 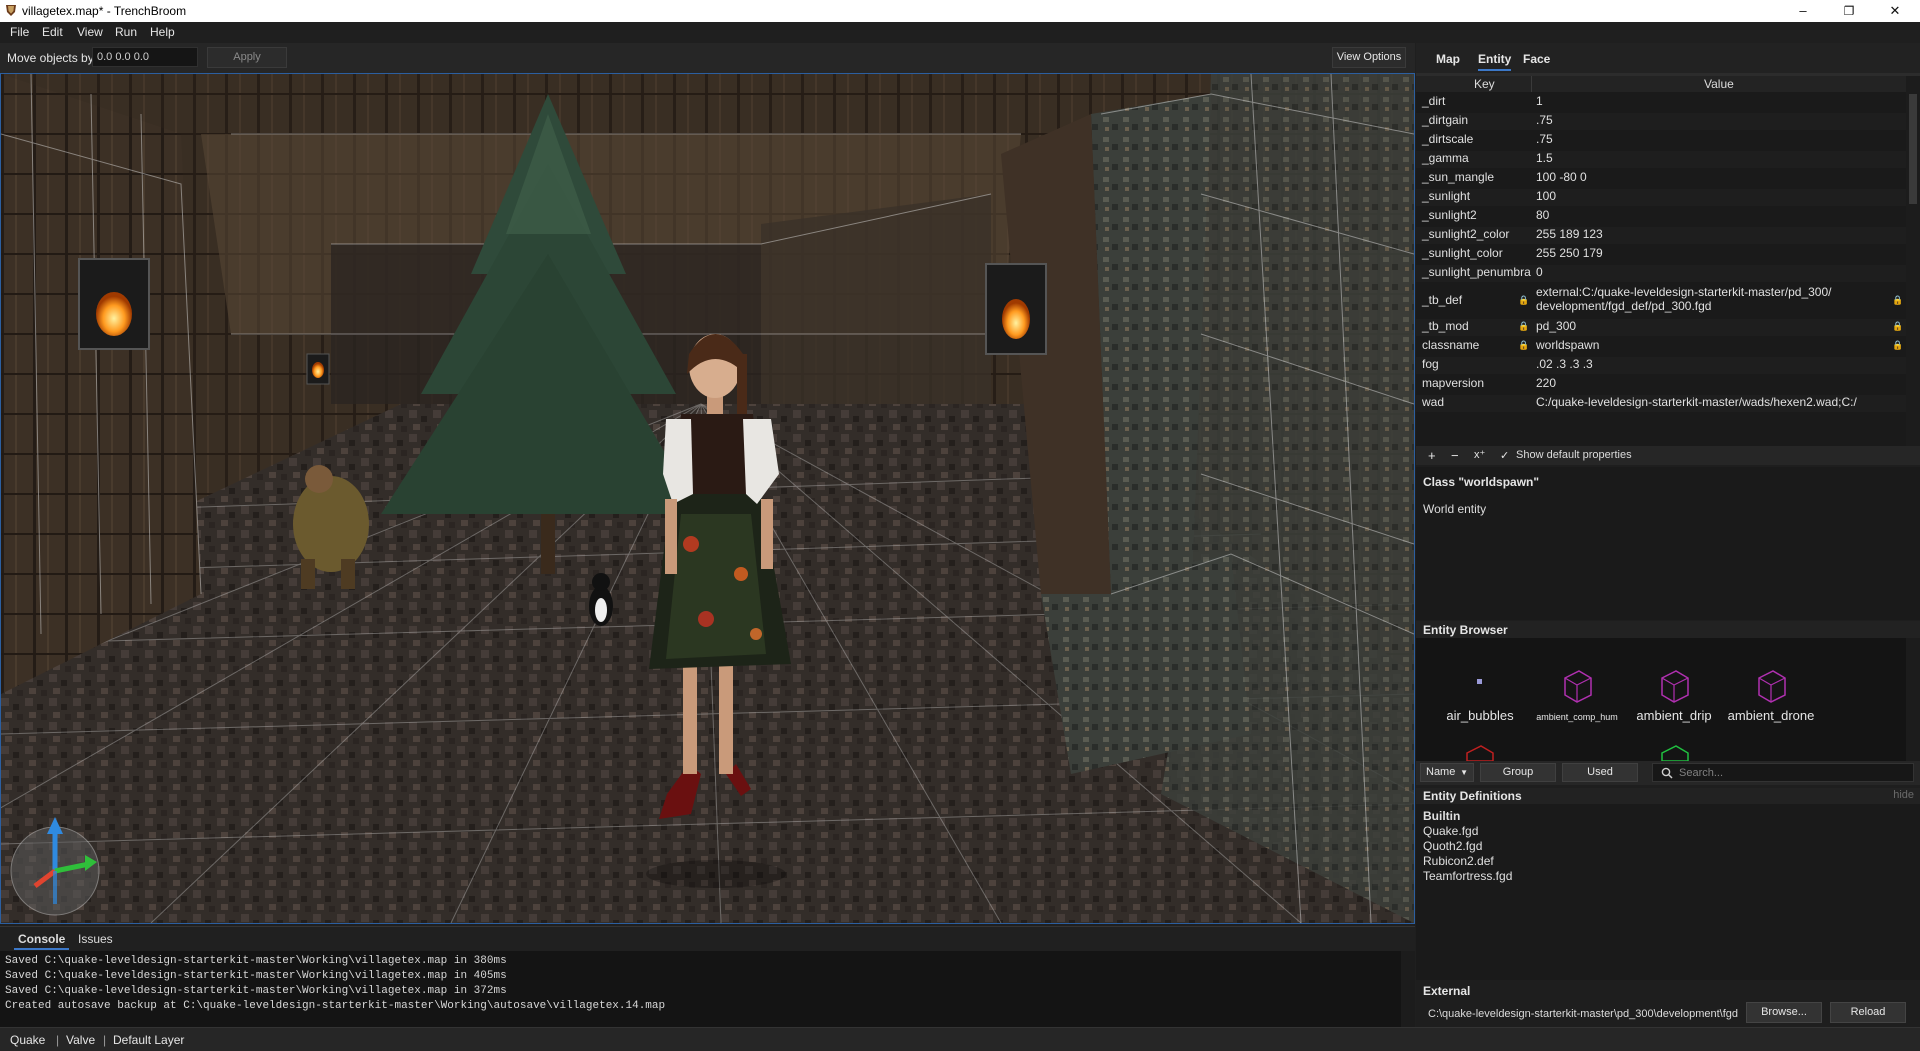 What do you see at coordinates (1441, 772) in the screenshot?
I see `sort-label: Name` at bounding box center [1441, 772].